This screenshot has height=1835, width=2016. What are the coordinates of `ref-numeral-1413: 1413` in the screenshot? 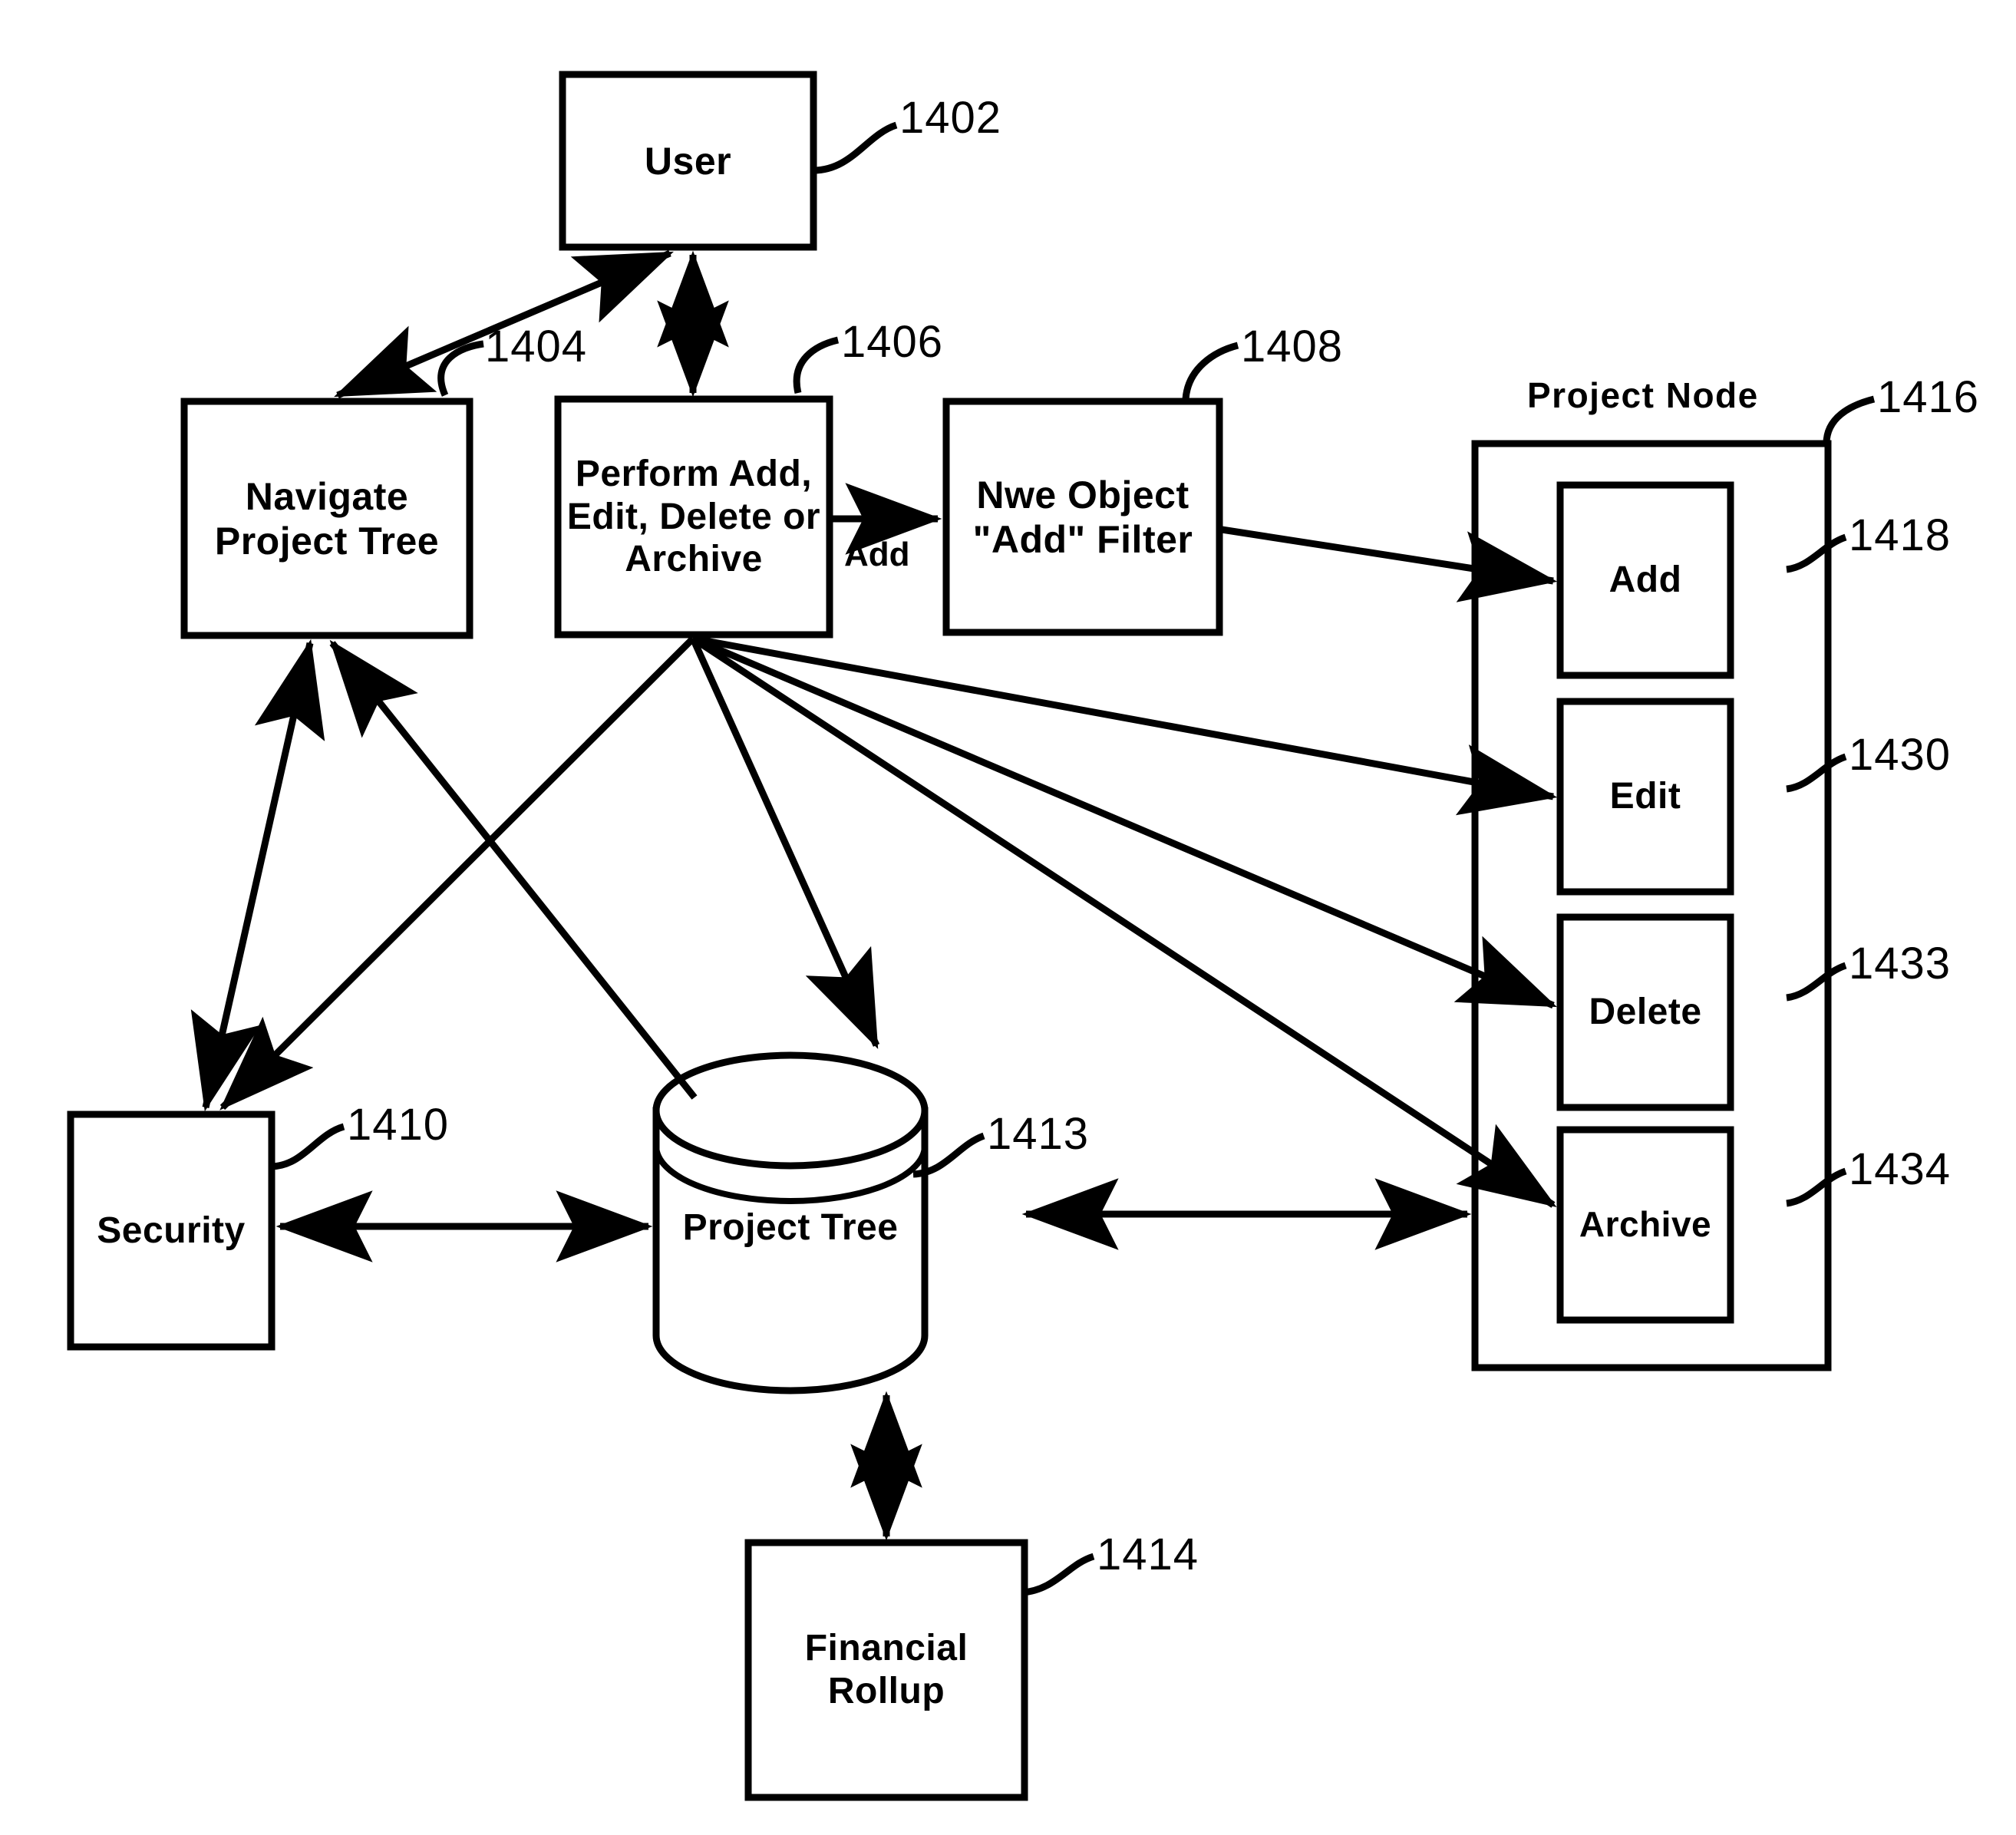 It's located at (1038, 1134).